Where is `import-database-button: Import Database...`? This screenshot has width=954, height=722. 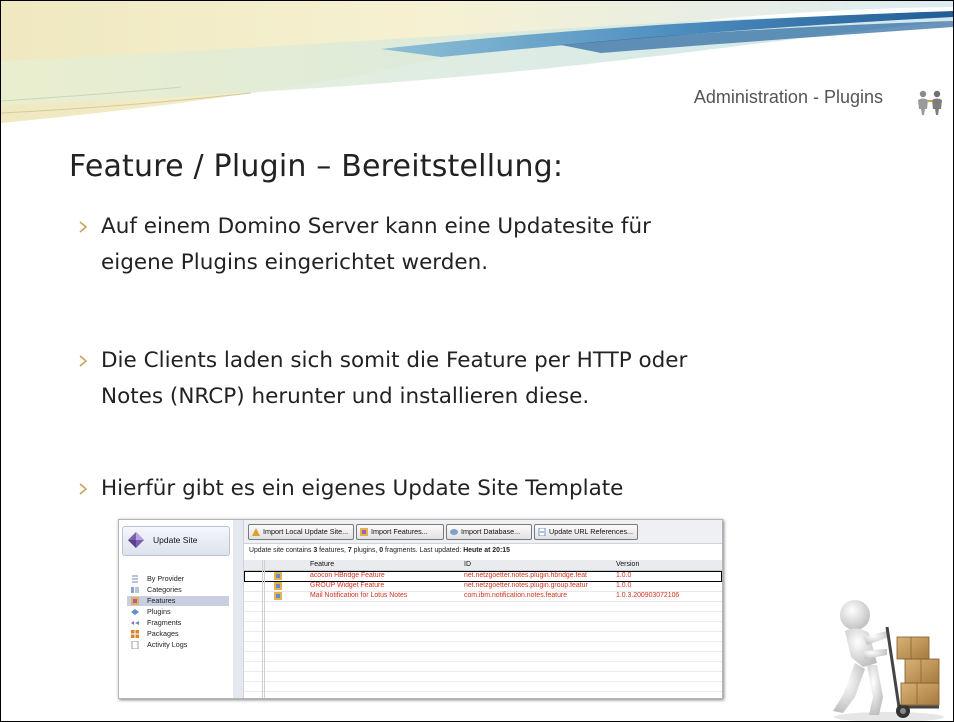
import-database-button: Import Database... is located at coordinates (489, 532).